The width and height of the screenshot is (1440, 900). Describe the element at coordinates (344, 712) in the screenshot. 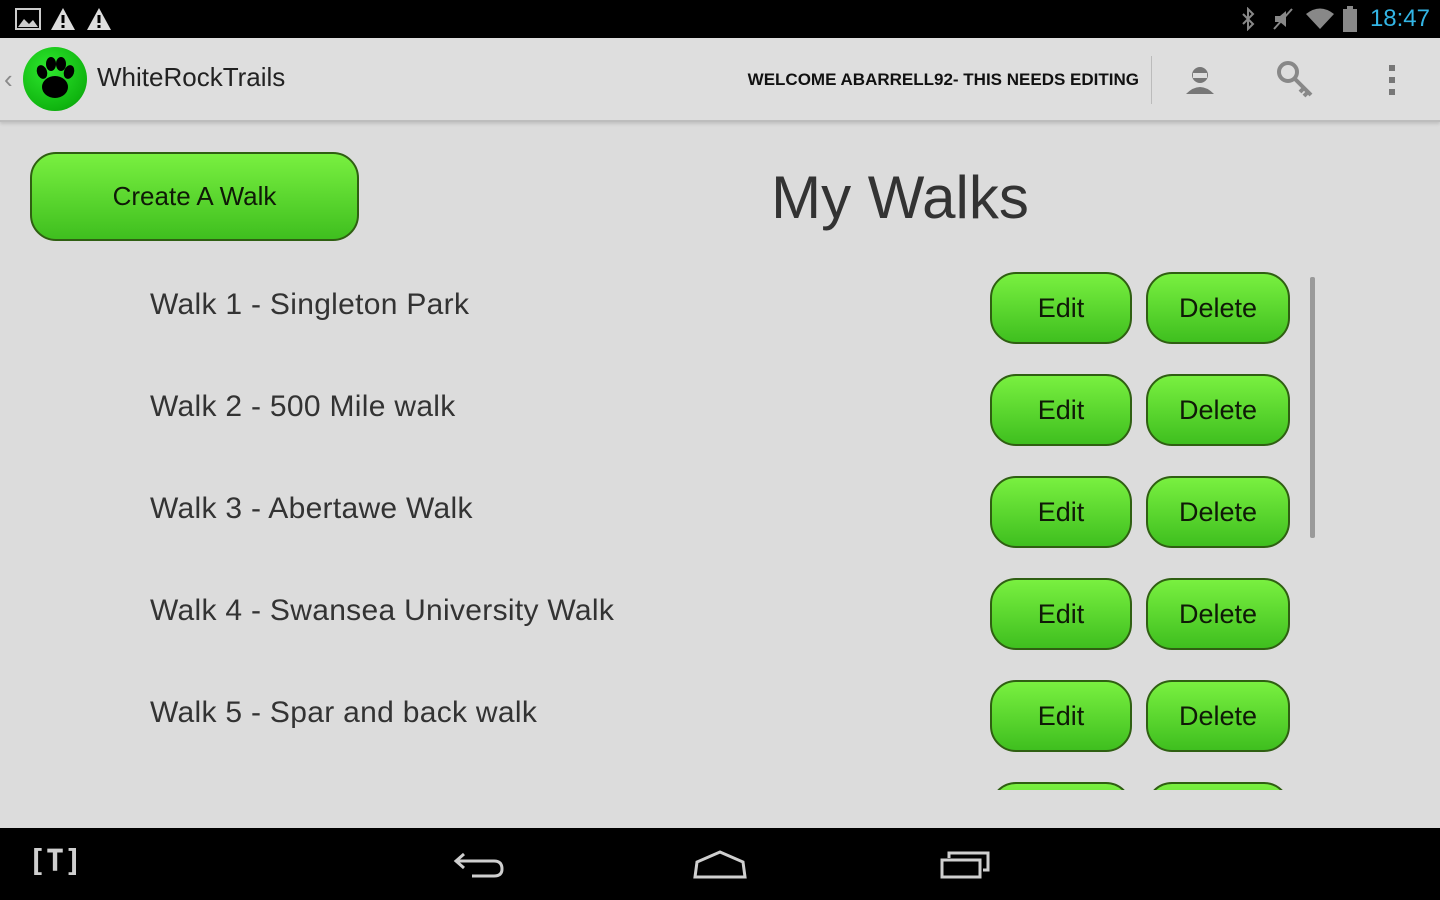

I see `walk-label: Walk 5 - Spar and back walk` at that location.